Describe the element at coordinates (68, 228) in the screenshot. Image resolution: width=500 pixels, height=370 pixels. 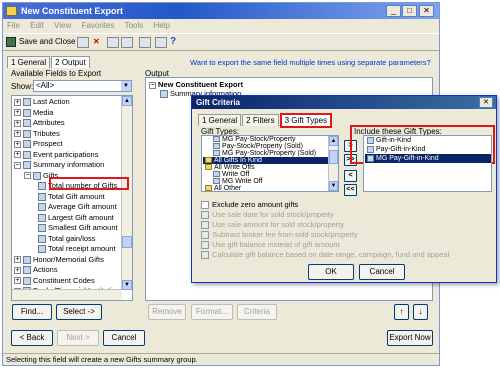
I see `tree-item: Smallest Gift amount` at that location.